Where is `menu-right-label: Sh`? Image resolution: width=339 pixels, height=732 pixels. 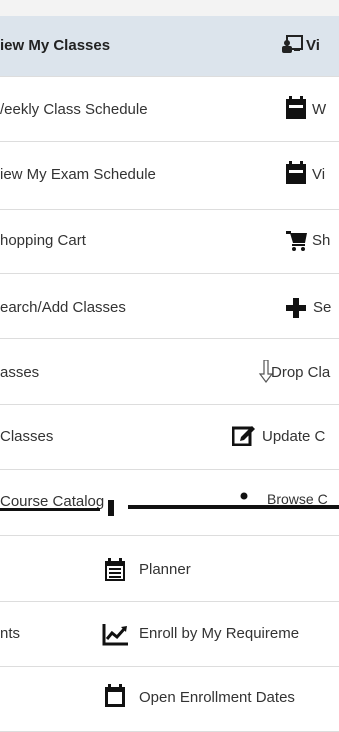
menu-right-label: Sh is located at coordinates (321, 241).